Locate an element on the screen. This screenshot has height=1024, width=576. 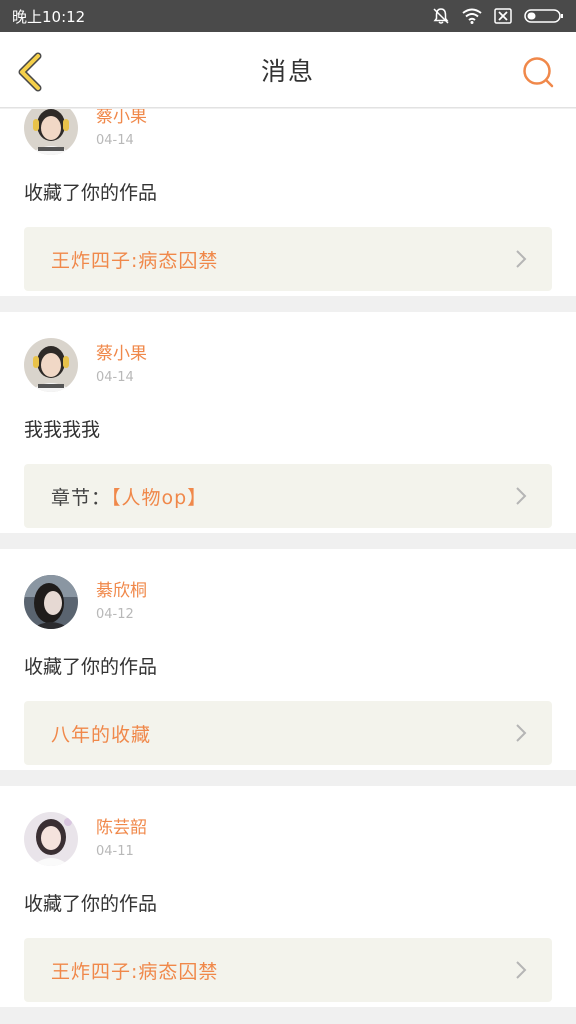
work-link-prefix: 章节： is located at coordinates (81, 497).